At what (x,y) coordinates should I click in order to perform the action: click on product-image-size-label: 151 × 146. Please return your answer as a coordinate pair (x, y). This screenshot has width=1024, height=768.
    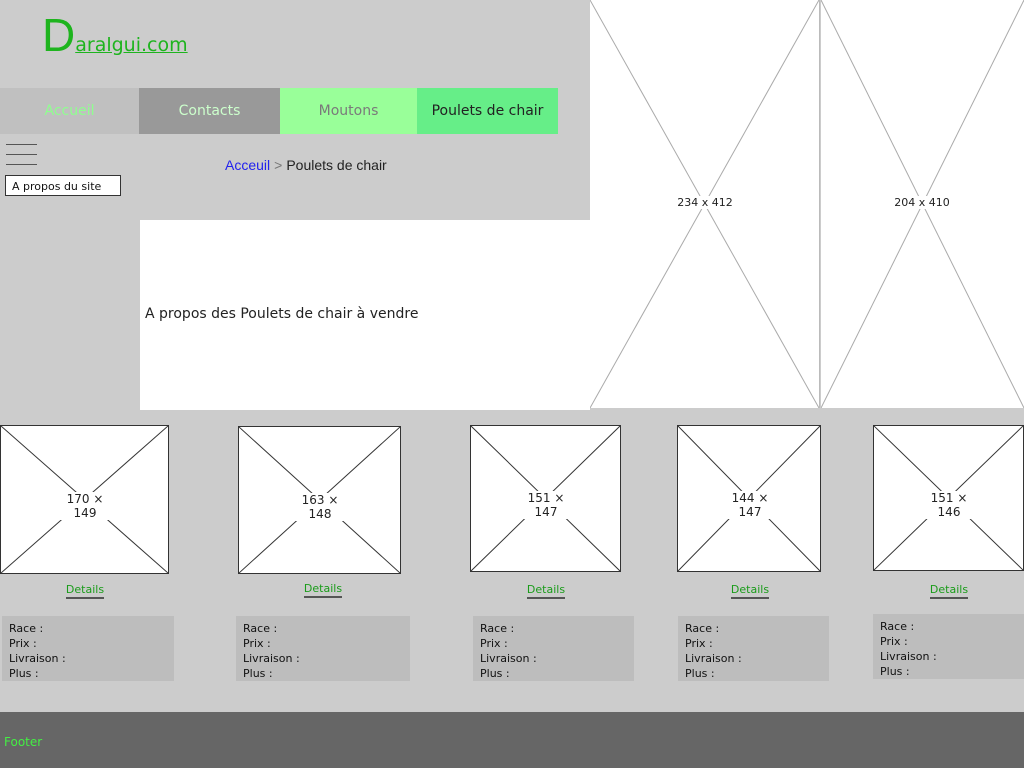
    Looking at the image, I should click on (949, 505).